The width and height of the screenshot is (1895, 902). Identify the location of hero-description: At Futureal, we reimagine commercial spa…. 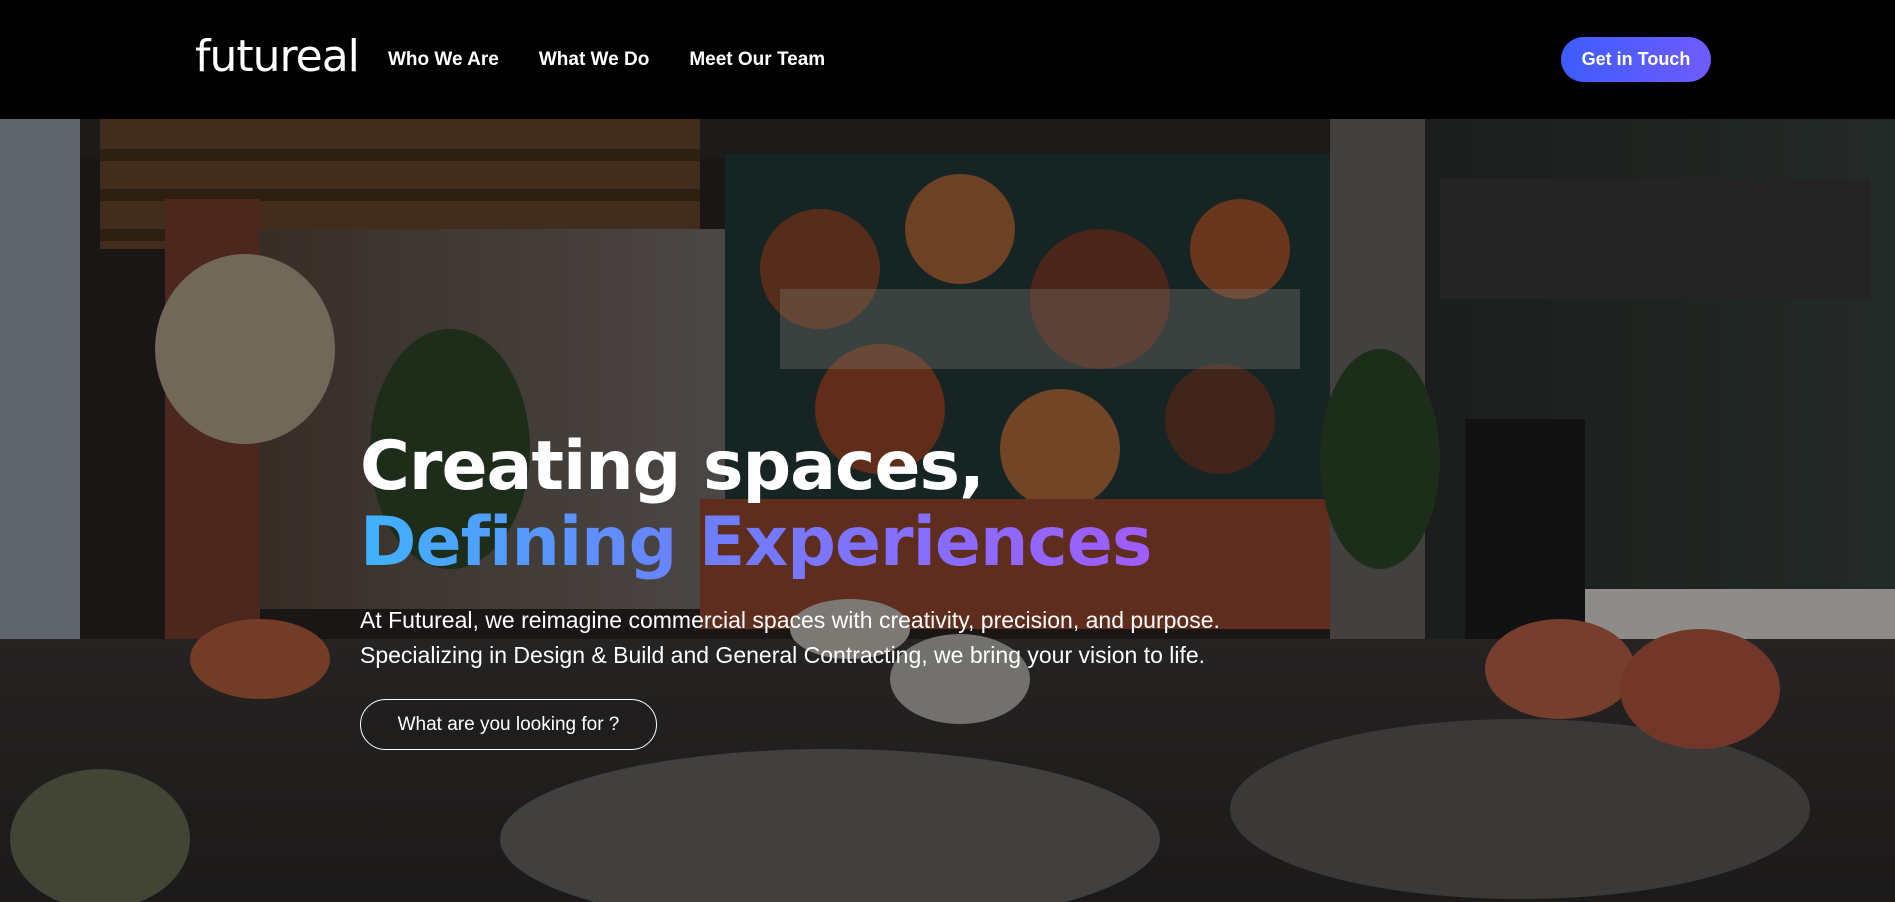
(850, 638).